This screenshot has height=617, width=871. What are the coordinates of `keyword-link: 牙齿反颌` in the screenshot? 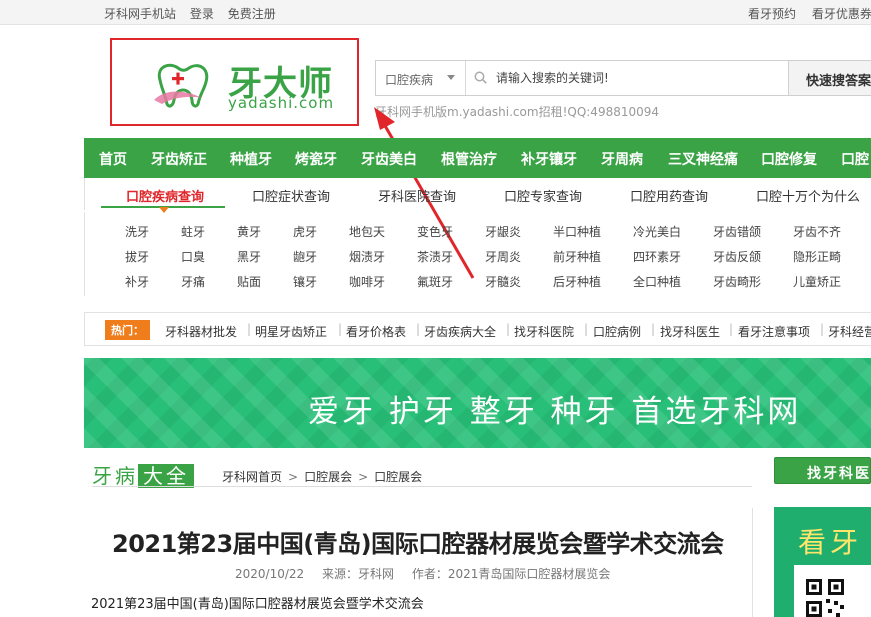 It's located at (737, 256).